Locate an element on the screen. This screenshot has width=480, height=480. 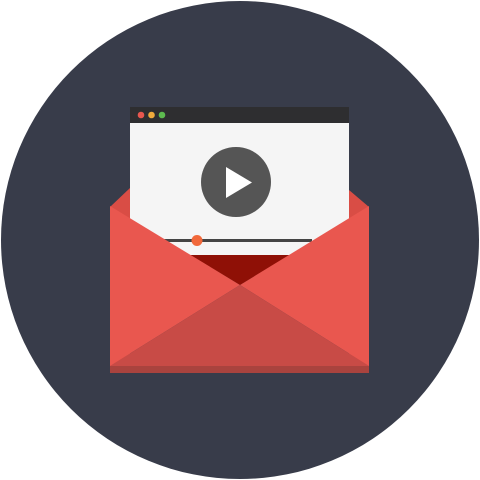
window-maximize-dot is located at coordinates (162, 115).